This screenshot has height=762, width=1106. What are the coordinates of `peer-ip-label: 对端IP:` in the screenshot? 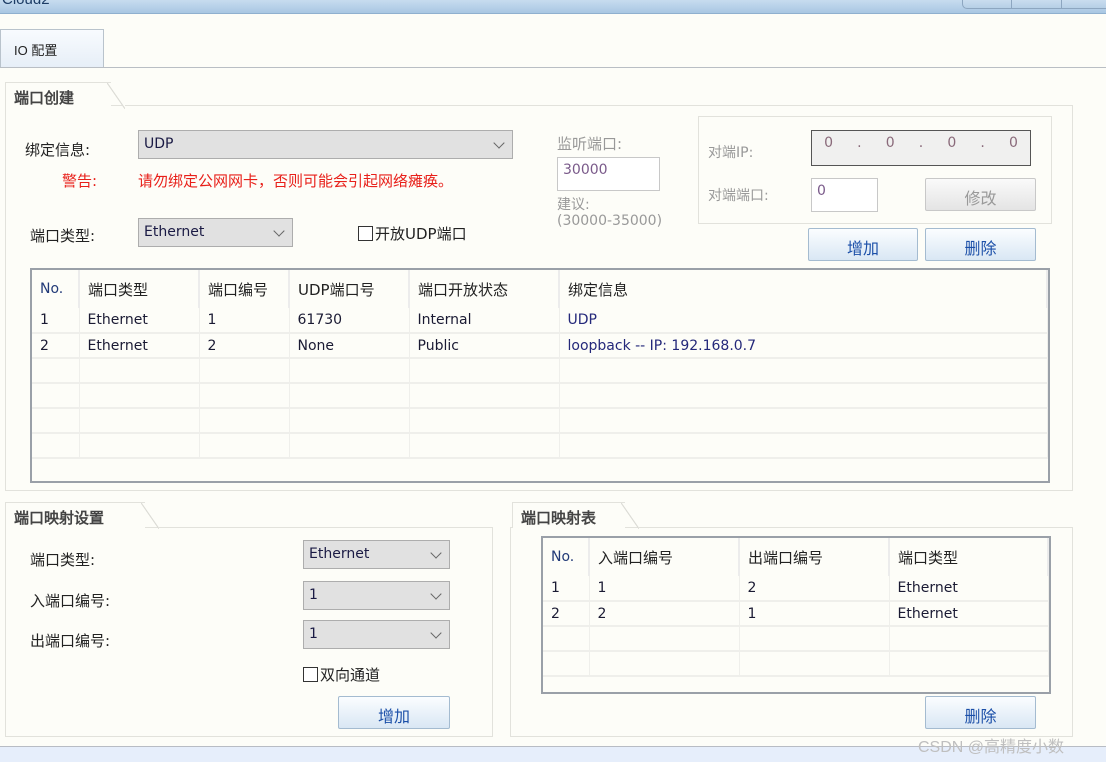 It's located at (731, 153).